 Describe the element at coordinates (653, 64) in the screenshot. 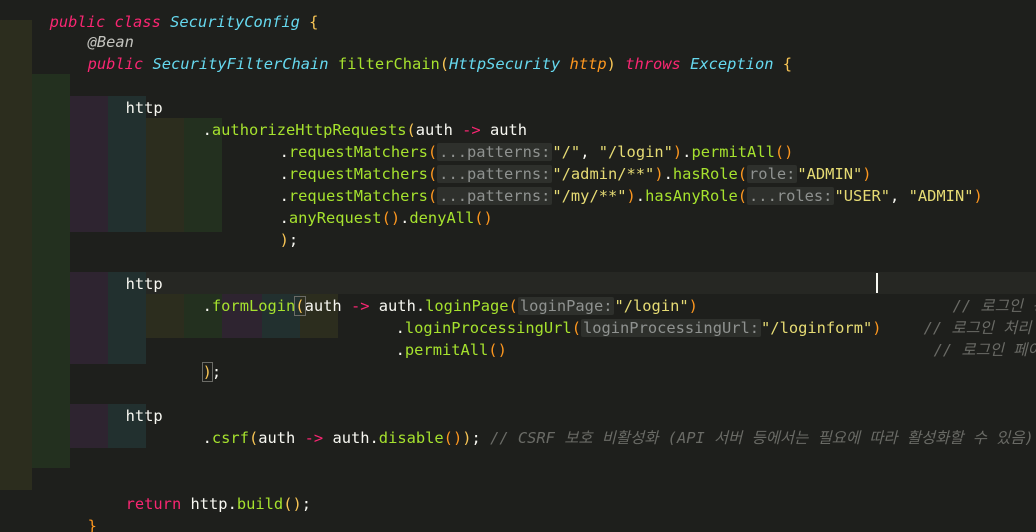

I see `keyword: throws` at that location.